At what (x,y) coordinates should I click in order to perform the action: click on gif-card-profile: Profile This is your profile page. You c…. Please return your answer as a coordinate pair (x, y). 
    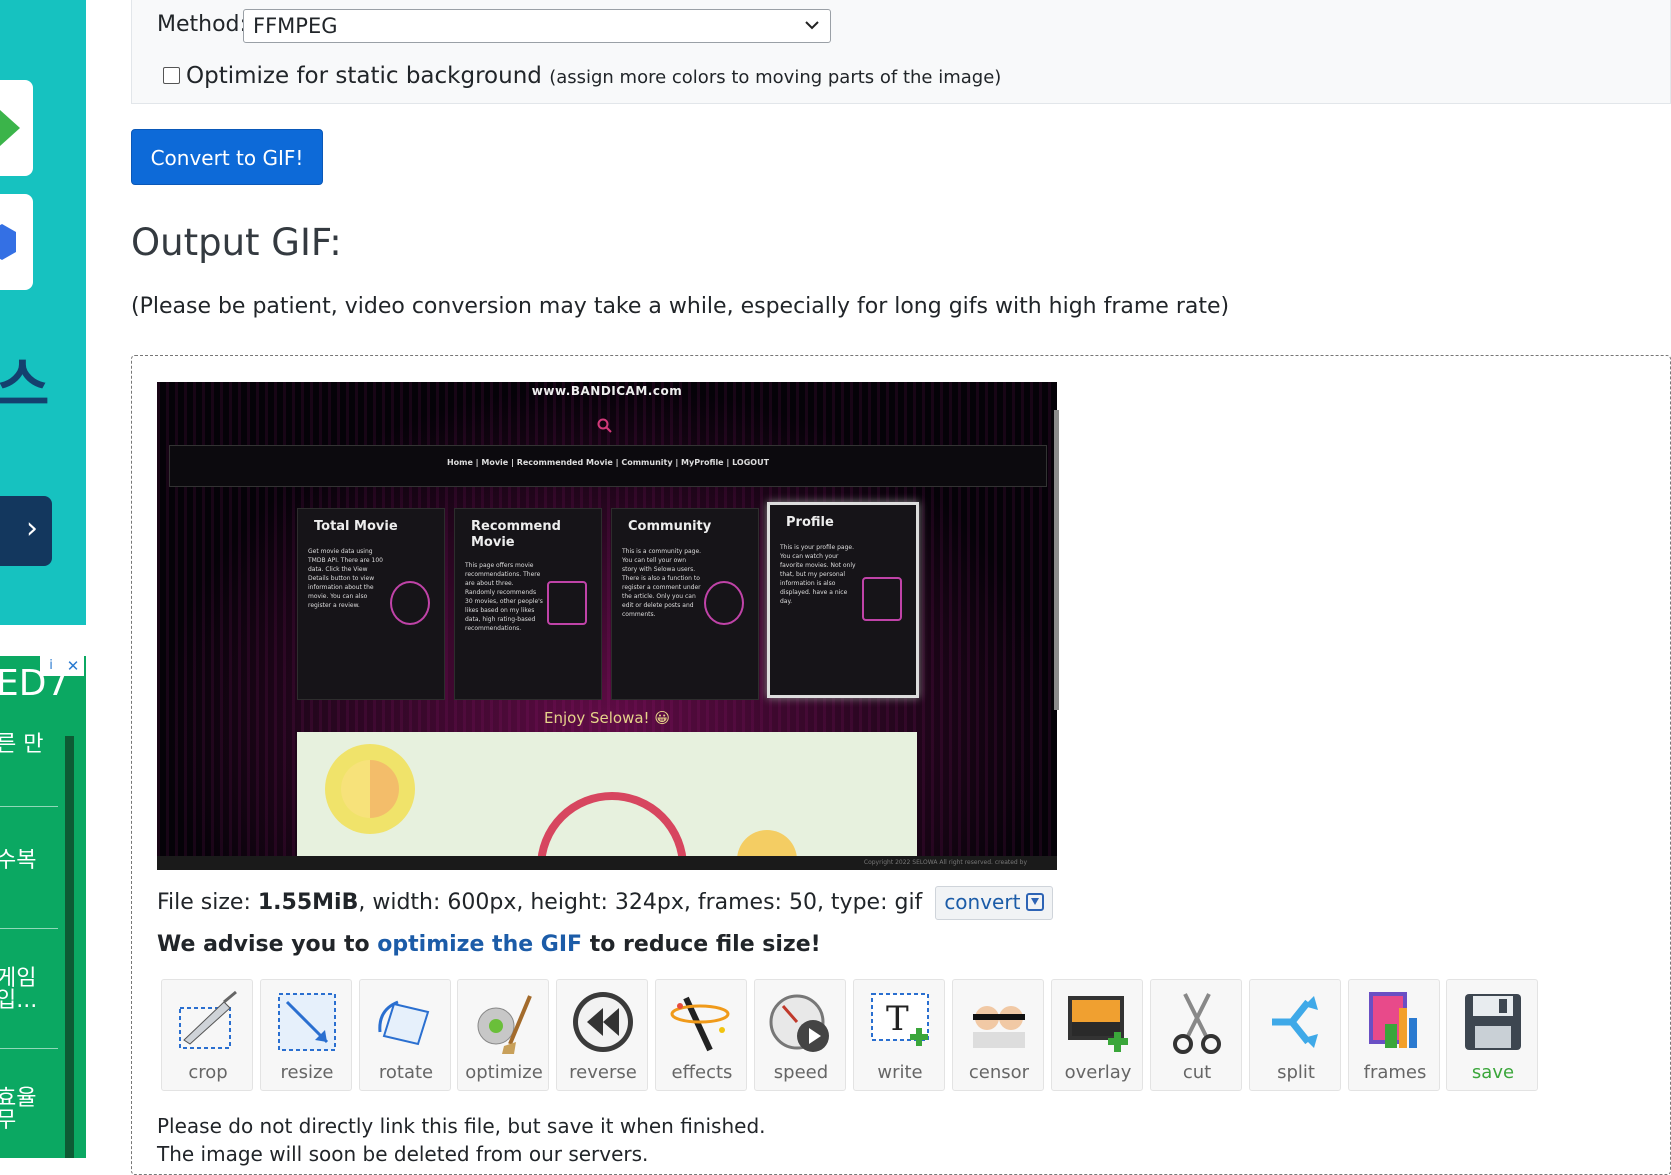
    Looking at the image, I should click on (843, 600).